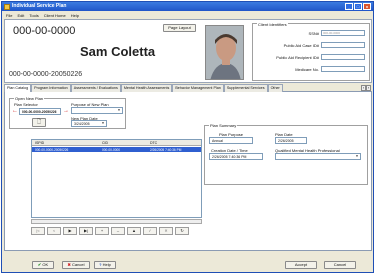 The image size is (377, 274). I want to click on last-record-button: ▶|, so click(86, 231).